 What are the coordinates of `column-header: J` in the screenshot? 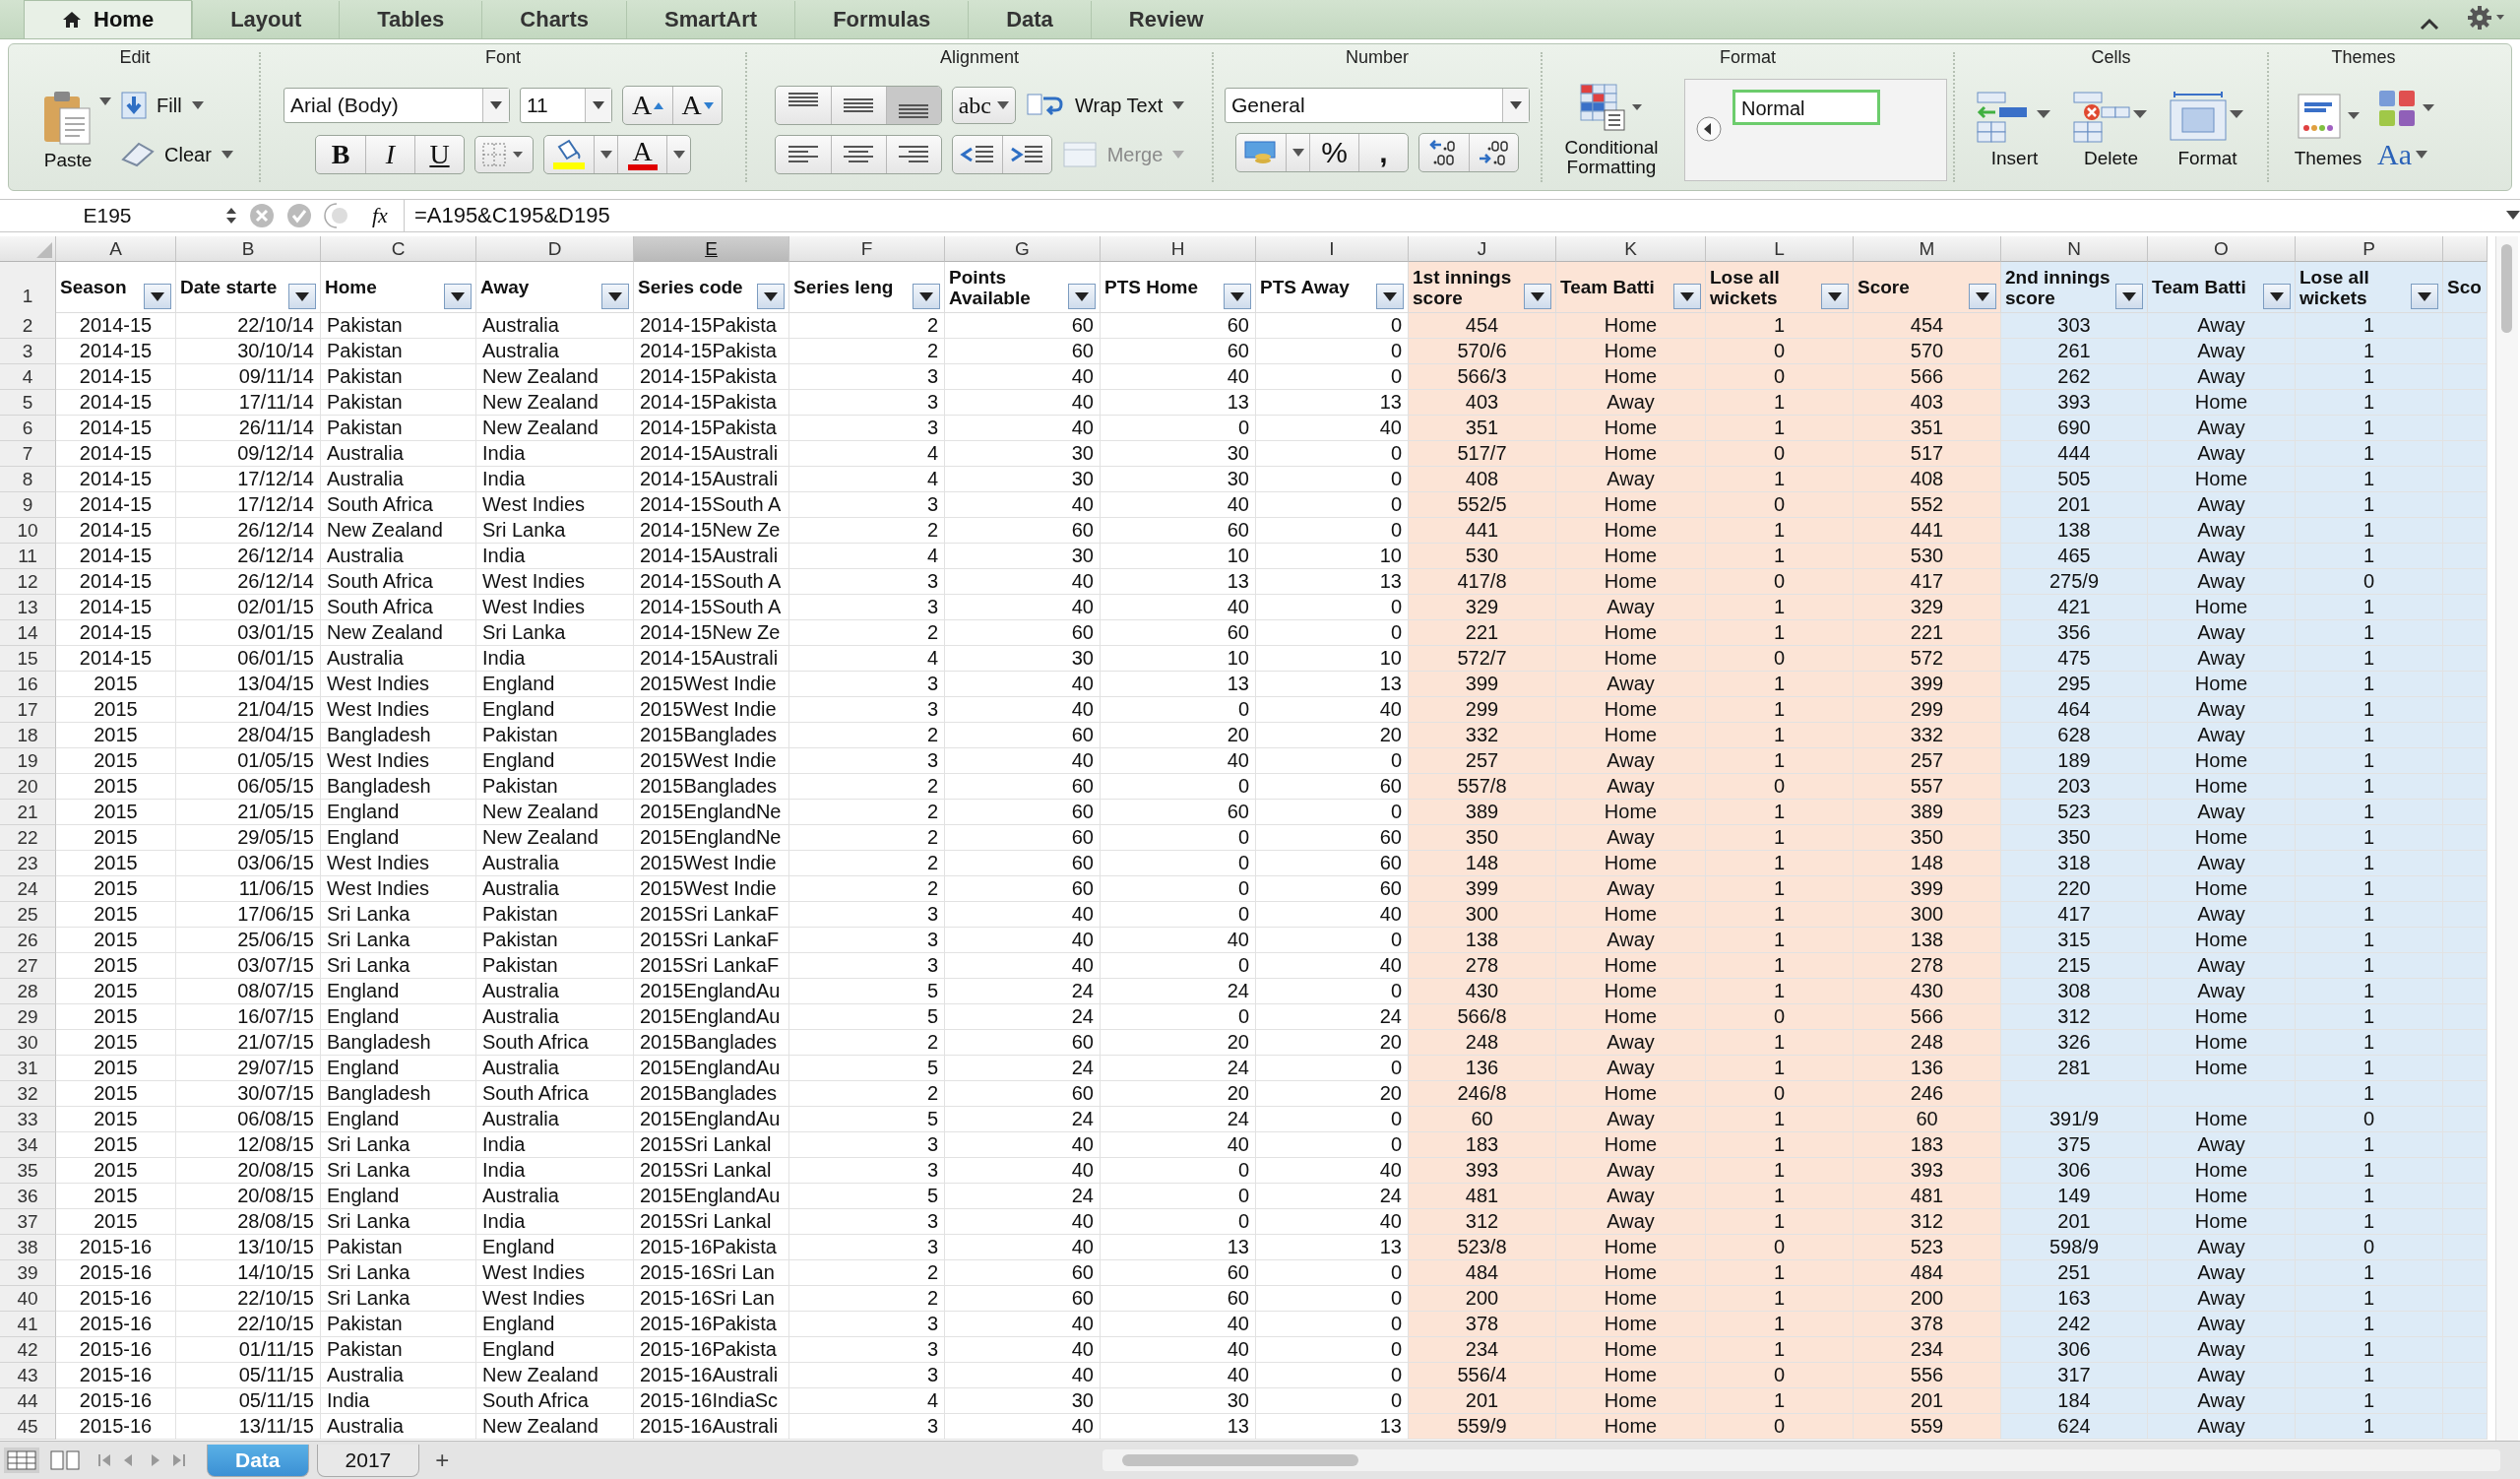 It's located at (1482, 249).